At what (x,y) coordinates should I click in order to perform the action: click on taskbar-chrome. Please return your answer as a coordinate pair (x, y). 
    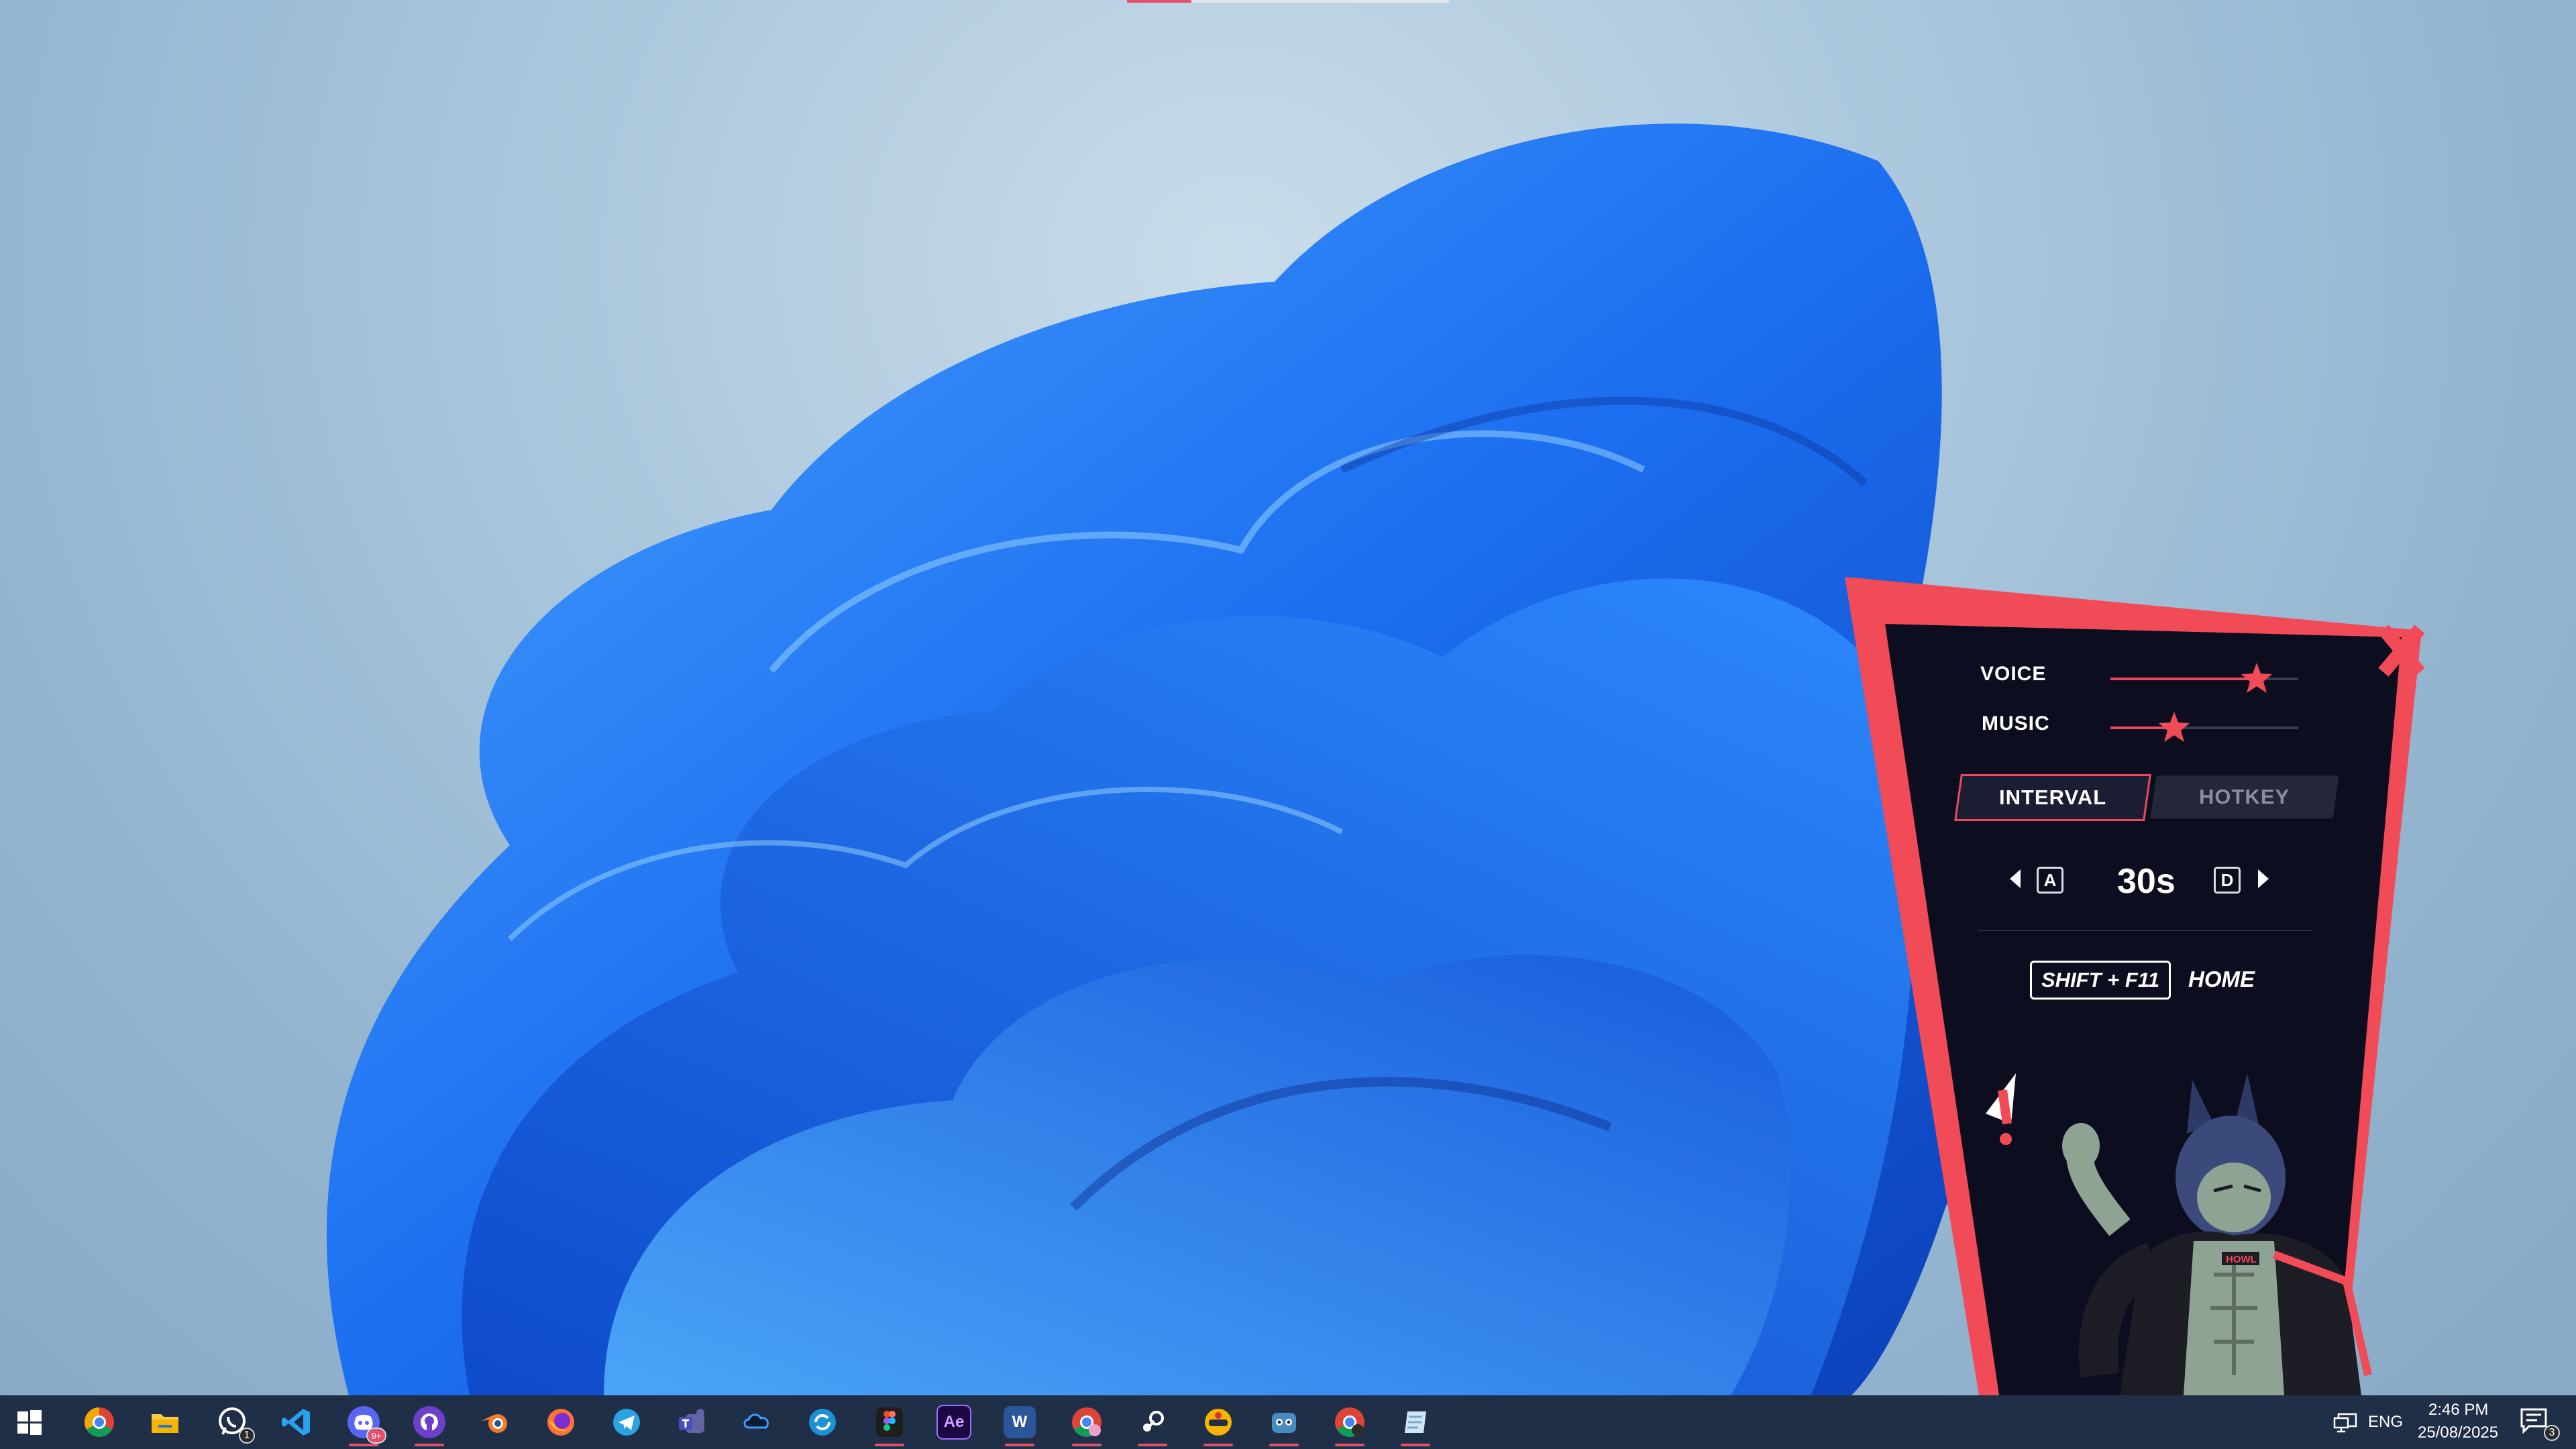
    Looking at the image, I should click on (99, 1422).